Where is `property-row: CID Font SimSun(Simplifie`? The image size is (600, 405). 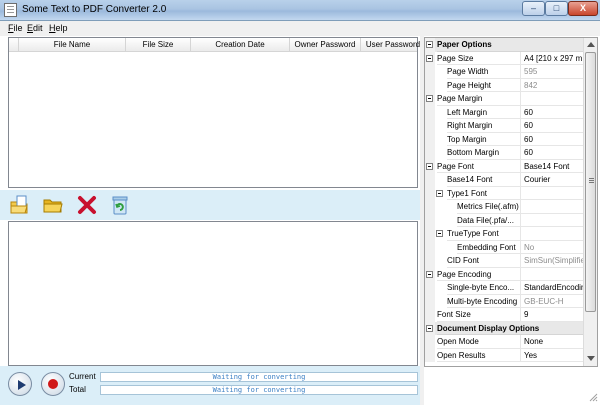
property-row: CID Font SimSun(Simplifie is located at coordinates (504, 261).